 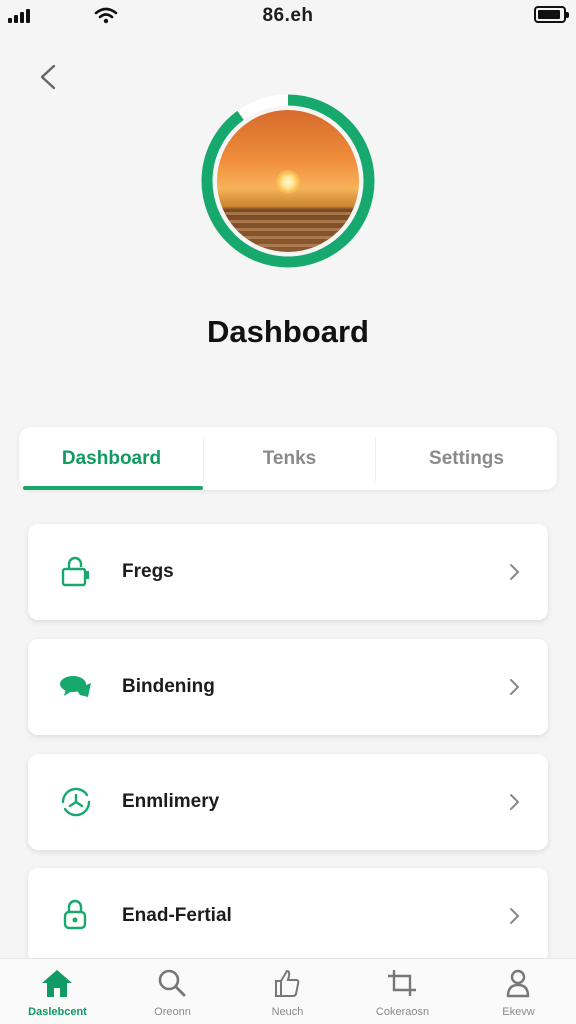 I want to click on sync-clock-icon, so click(x=76, y=802).